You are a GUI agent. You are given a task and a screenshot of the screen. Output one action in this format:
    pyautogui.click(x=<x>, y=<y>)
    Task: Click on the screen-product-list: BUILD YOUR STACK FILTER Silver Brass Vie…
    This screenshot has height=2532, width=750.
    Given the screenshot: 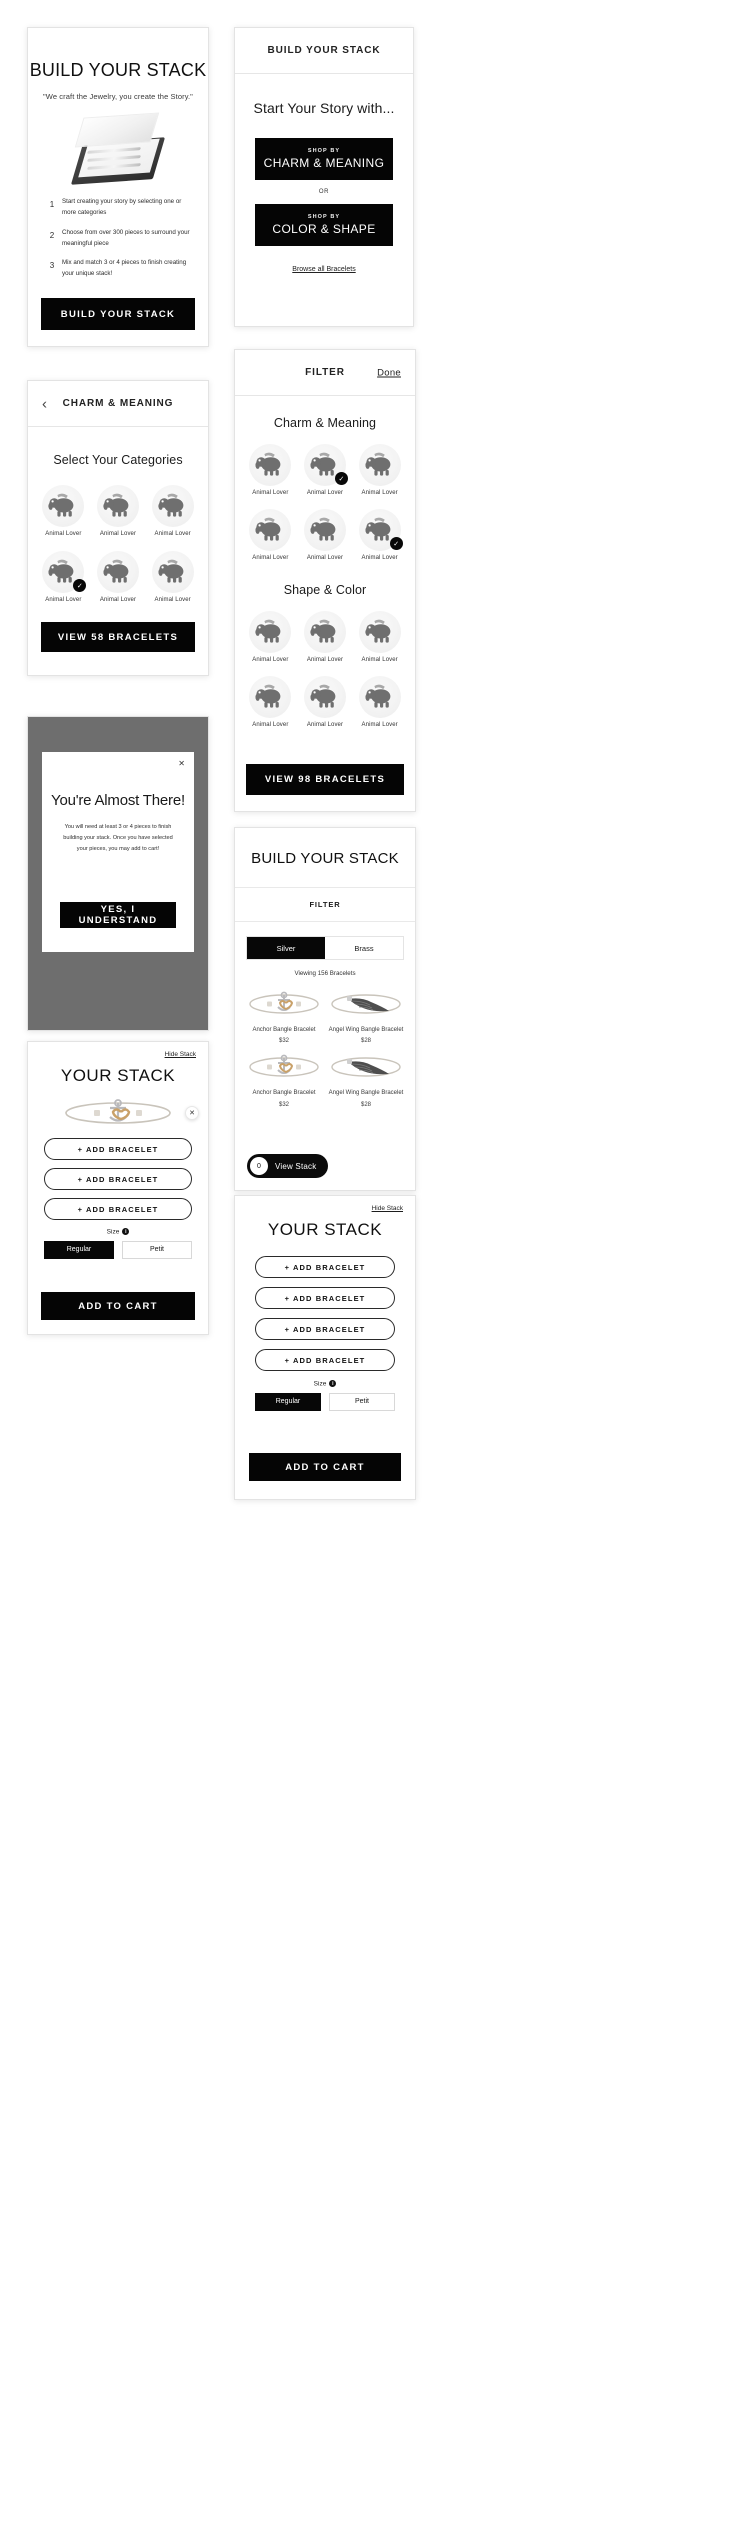 What is the action you would take?
    pyautogui.click(x=325, y=1009)
    